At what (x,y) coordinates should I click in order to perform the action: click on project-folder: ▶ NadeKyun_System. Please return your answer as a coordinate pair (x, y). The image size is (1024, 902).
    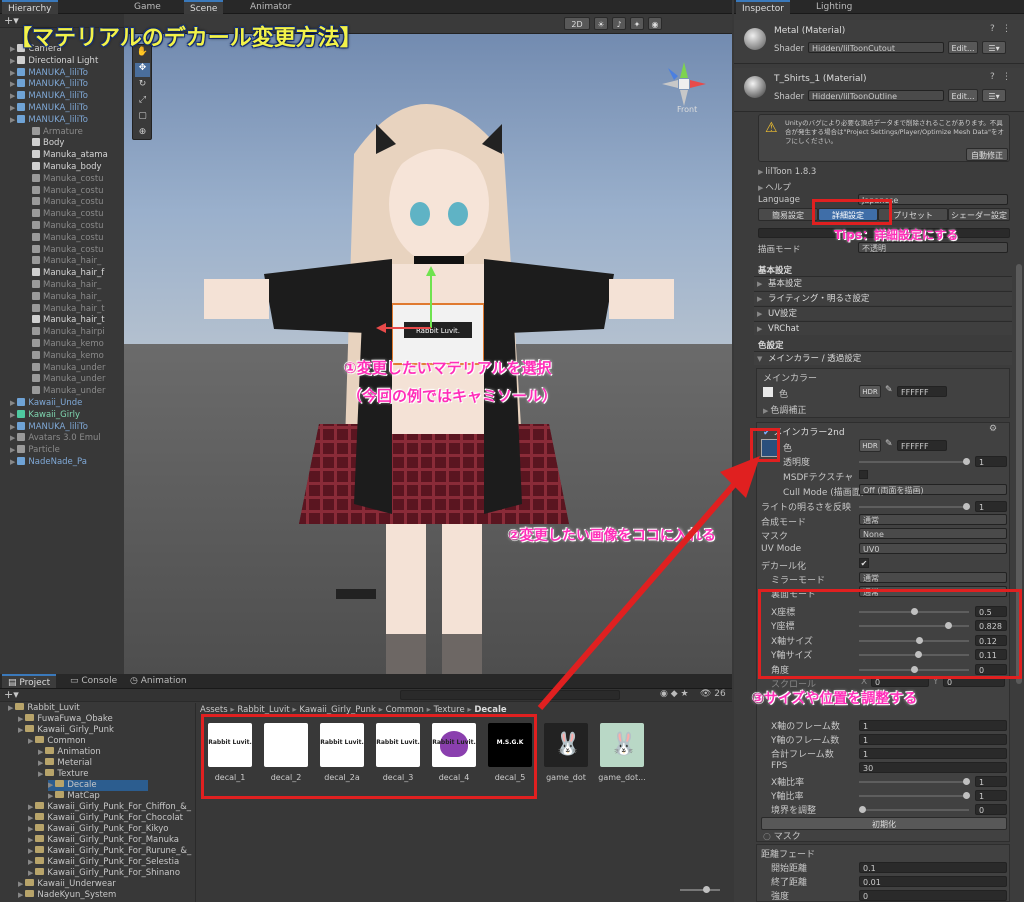
    Looking at the image, I should click on (67, 895).